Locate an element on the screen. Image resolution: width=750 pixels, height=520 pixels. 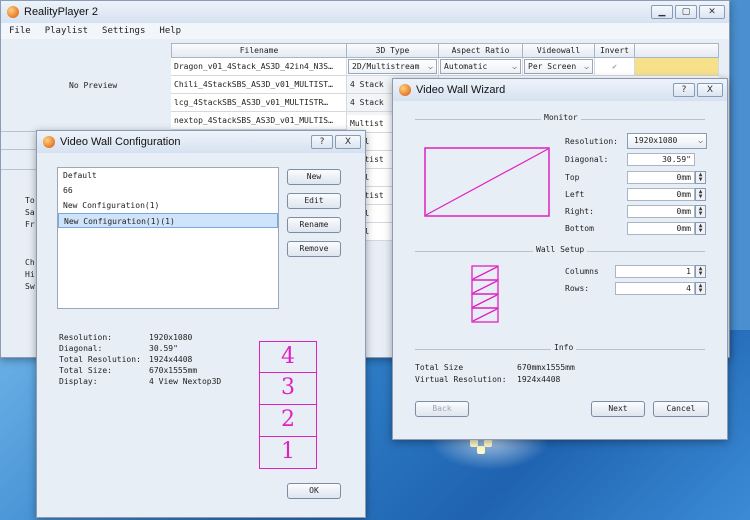
cancel-button: Cancel is located at coordinates (681, 409).